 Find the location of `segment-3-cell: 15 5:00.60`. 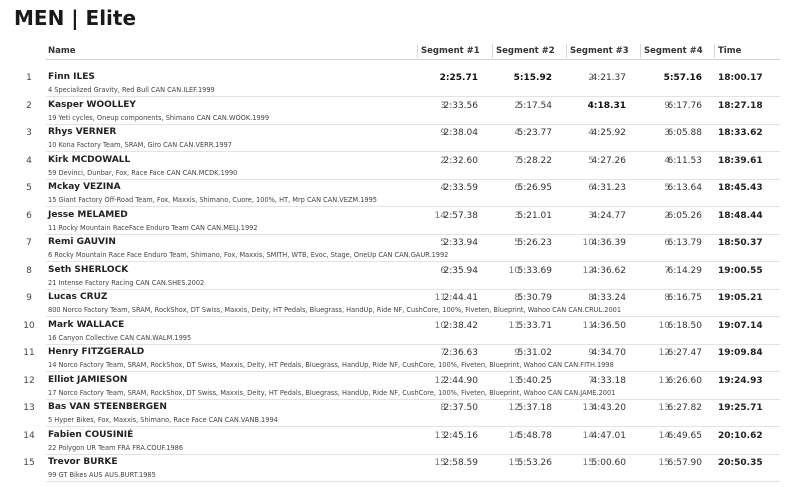

segment-3-cell: 15 5:00.60 is located at coordinates (591, 464).